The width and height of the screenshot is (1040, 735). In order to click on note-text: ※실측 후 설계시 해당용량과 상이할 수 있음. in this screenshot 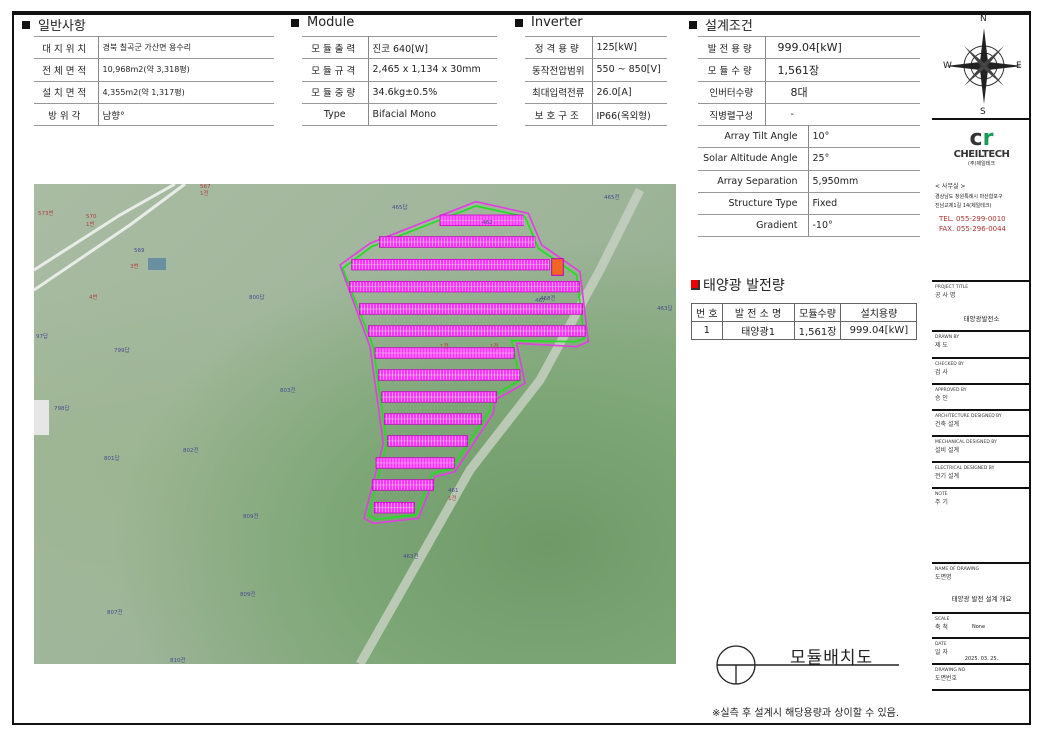, I will do `click(806, 713)`.